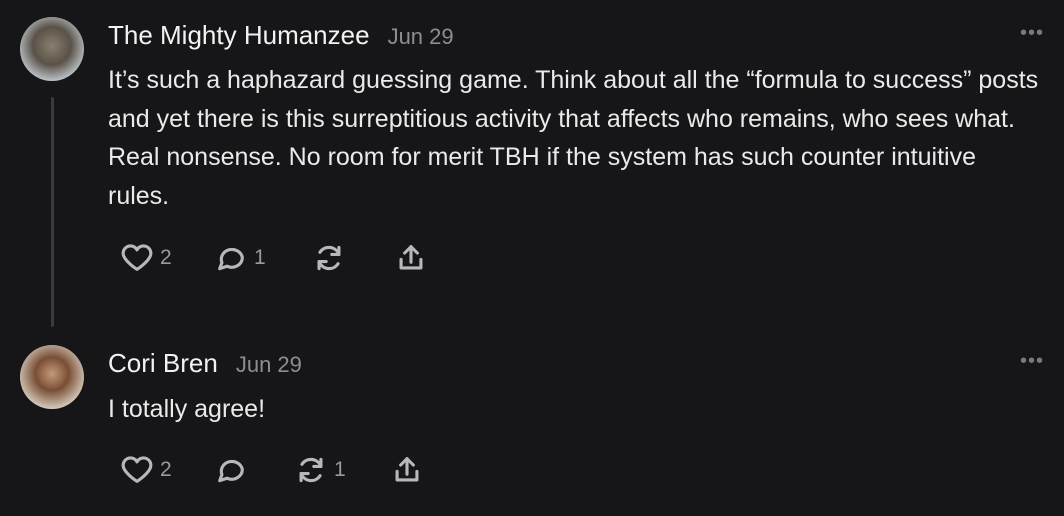  I want to click on reply-button: 1, so click(263, 258).